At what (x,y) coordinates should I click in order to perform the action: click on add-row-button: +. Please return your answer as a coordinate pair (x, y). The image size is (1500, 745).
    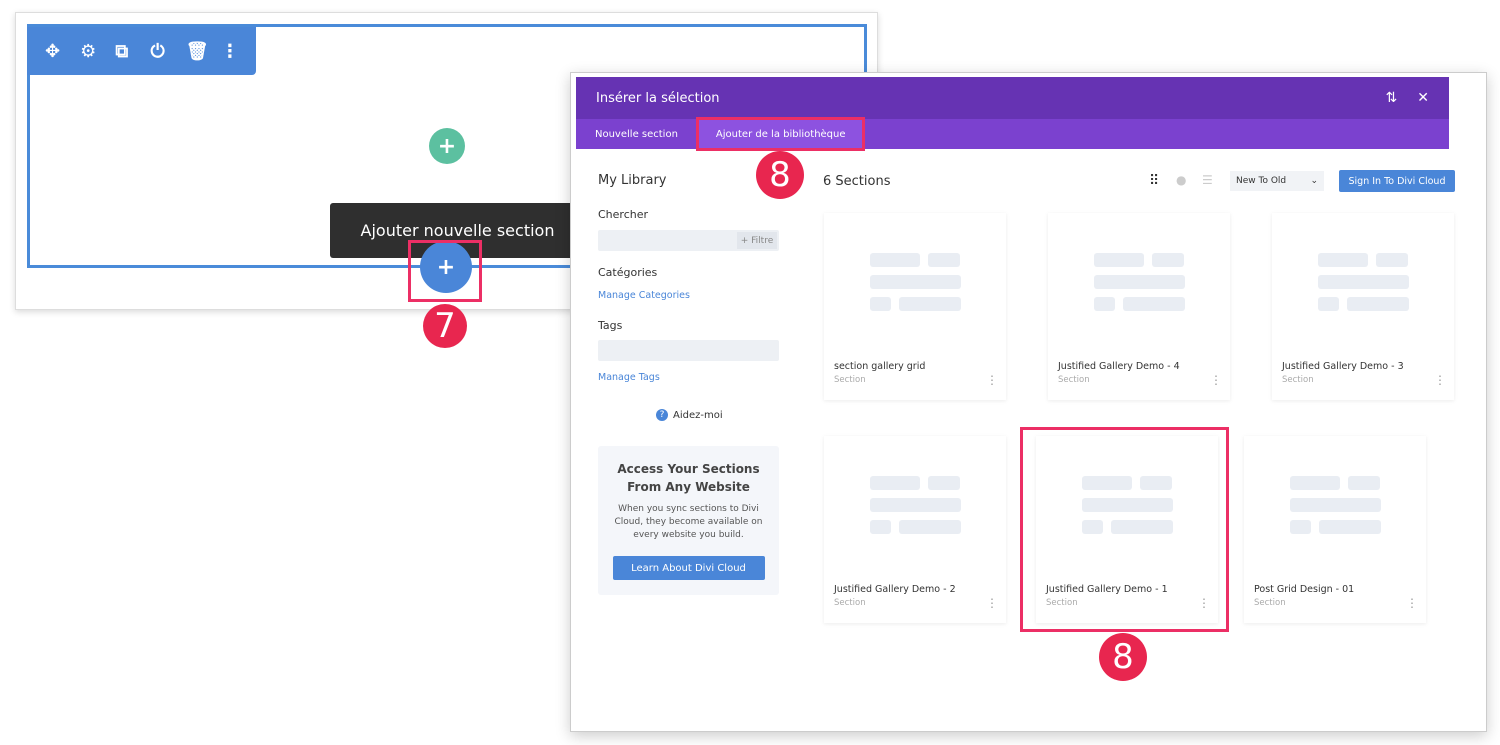
    Looking at the image, I should click on (447, 146).